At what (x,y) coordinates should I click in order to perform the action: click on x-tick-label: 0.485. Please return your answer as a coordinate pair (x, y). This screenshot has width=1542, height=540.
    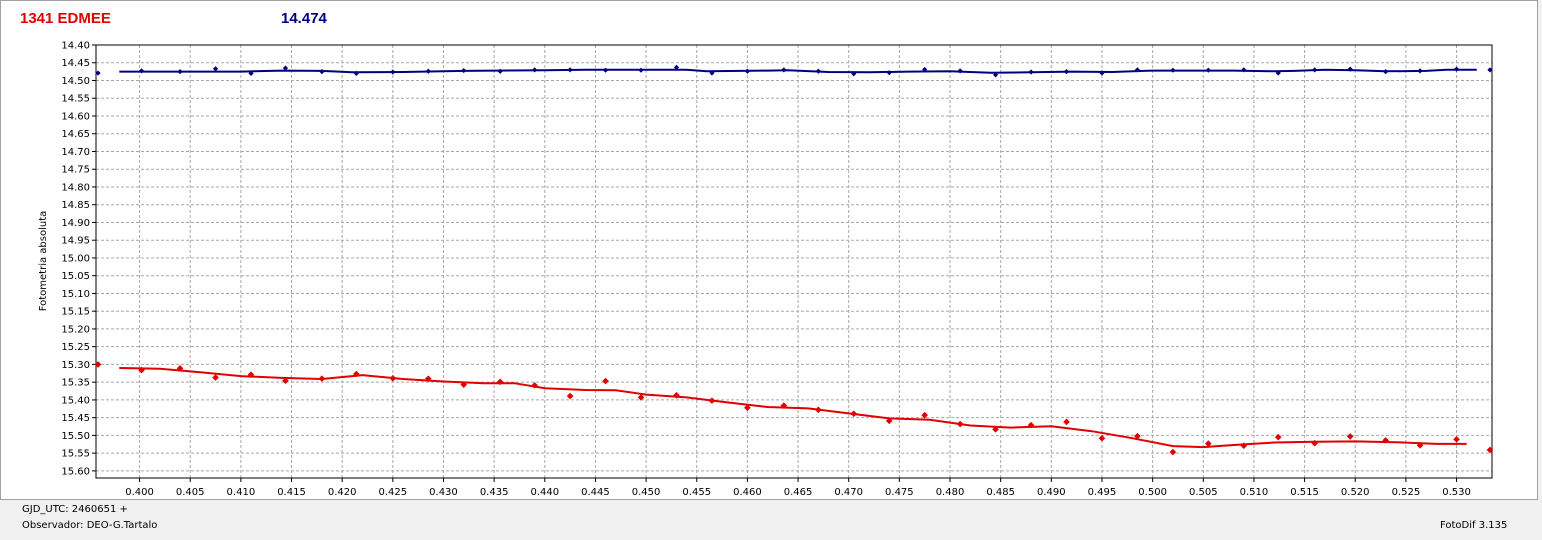
    Looking at the image, I should click on (1000, 492).